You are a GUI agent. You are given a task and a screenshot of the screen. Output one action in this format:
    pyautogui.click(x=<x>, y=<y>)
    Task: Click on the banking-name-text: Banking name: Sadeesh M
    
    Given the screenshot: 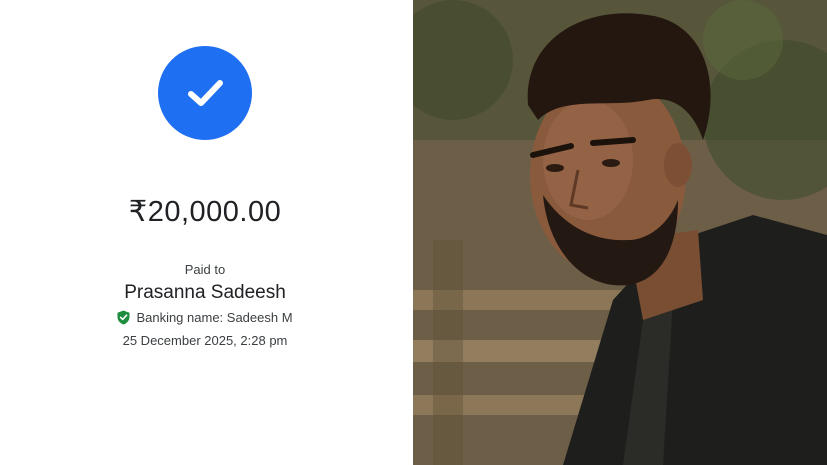 What is the action you would take?
    pyautogui.click(x=214, y=317)
    